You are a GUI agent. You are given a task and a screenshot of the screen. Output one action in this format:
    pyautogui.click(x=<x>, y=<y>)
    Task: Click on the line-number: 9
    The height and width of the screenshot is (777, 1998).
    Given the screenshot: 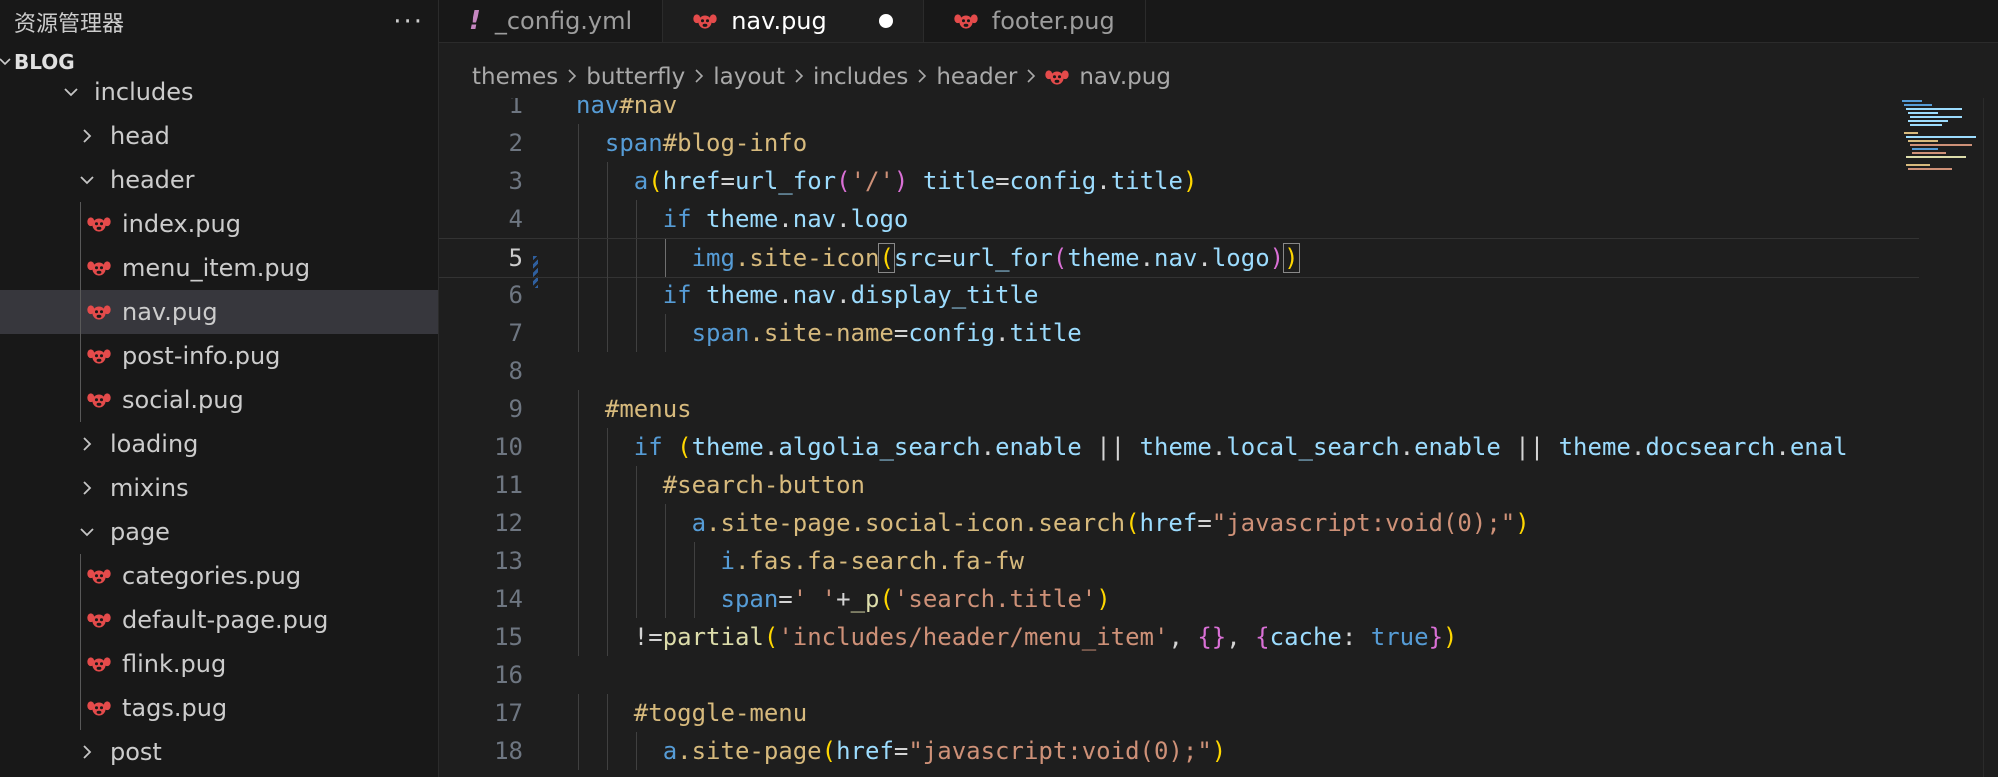 What is the action you would take?
    pyautogui.click(x=515, y=409)
    